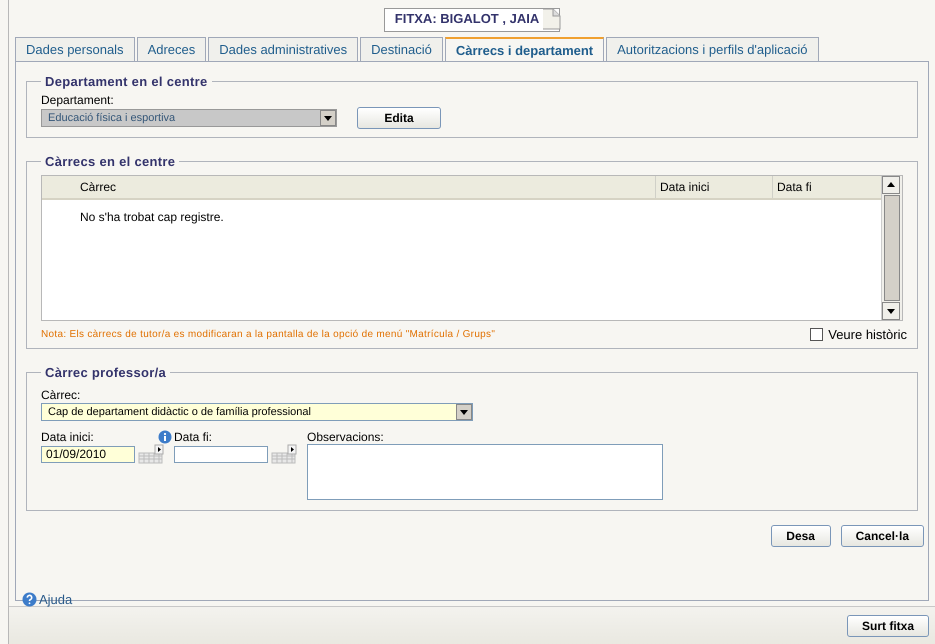  What do you see at coordinates (714, 187) in the screenshot?
I see `column-header: Data inici` at bounding box center [714, 187].